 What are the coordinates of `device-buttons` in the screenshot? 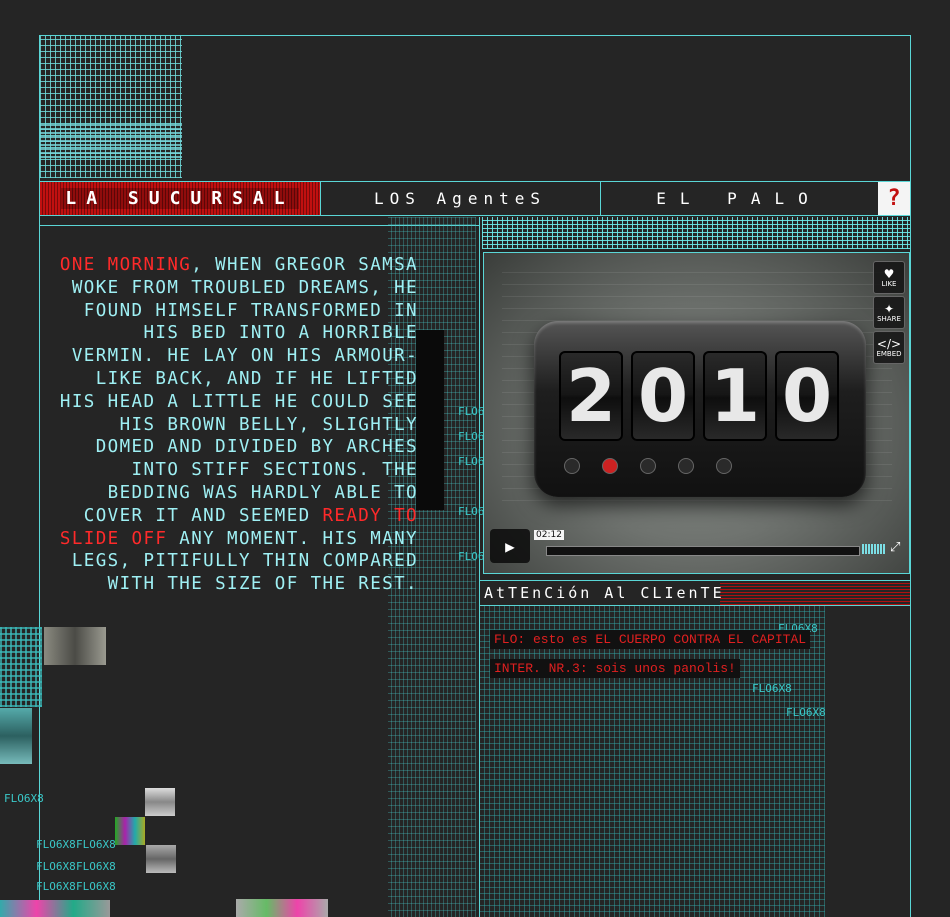 It's located at (700, 466).